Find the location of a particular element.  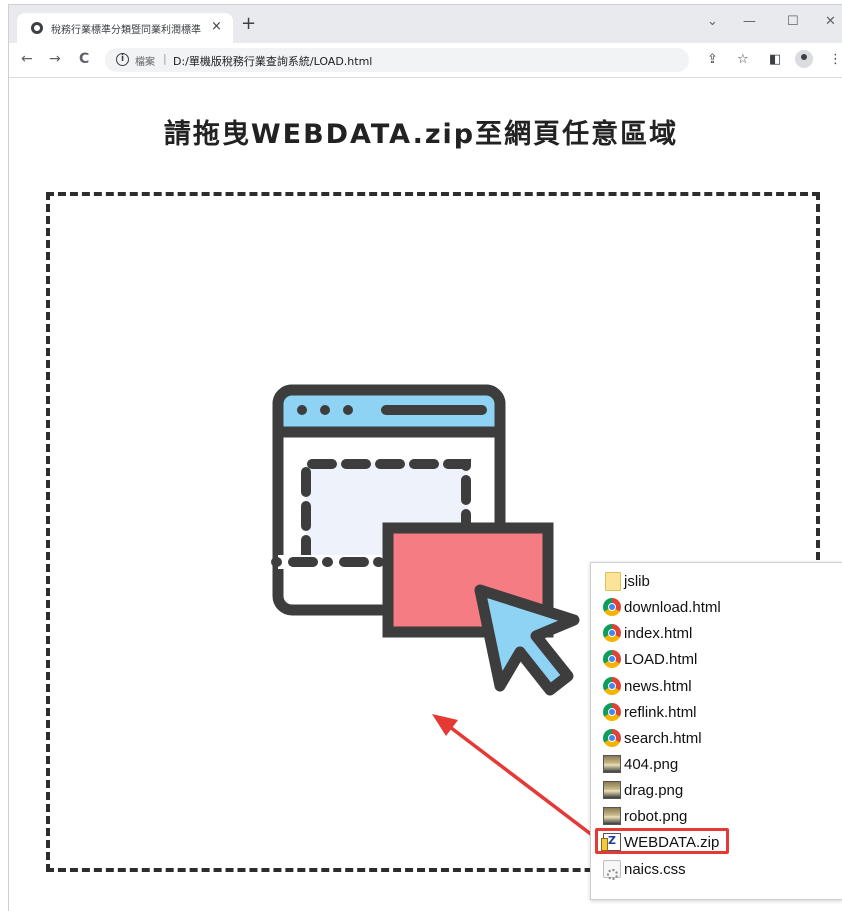

file-item-jslib: jslib is located at coordinates (626, 581).